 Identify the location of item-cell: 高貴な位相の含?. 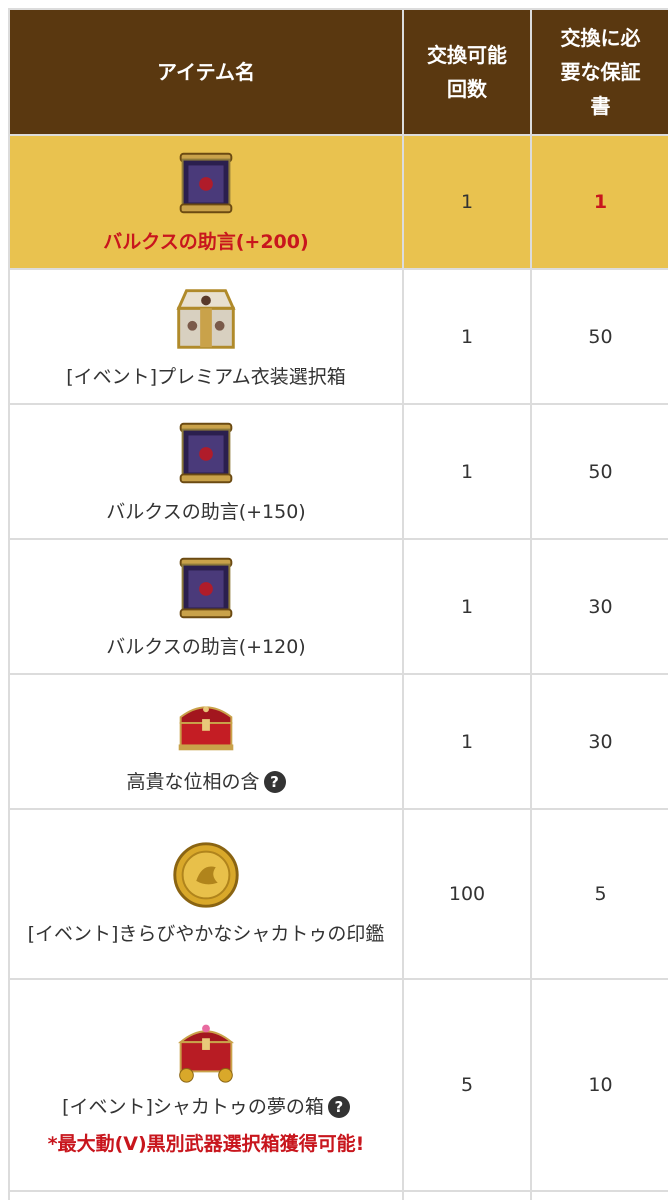
(206, 741).